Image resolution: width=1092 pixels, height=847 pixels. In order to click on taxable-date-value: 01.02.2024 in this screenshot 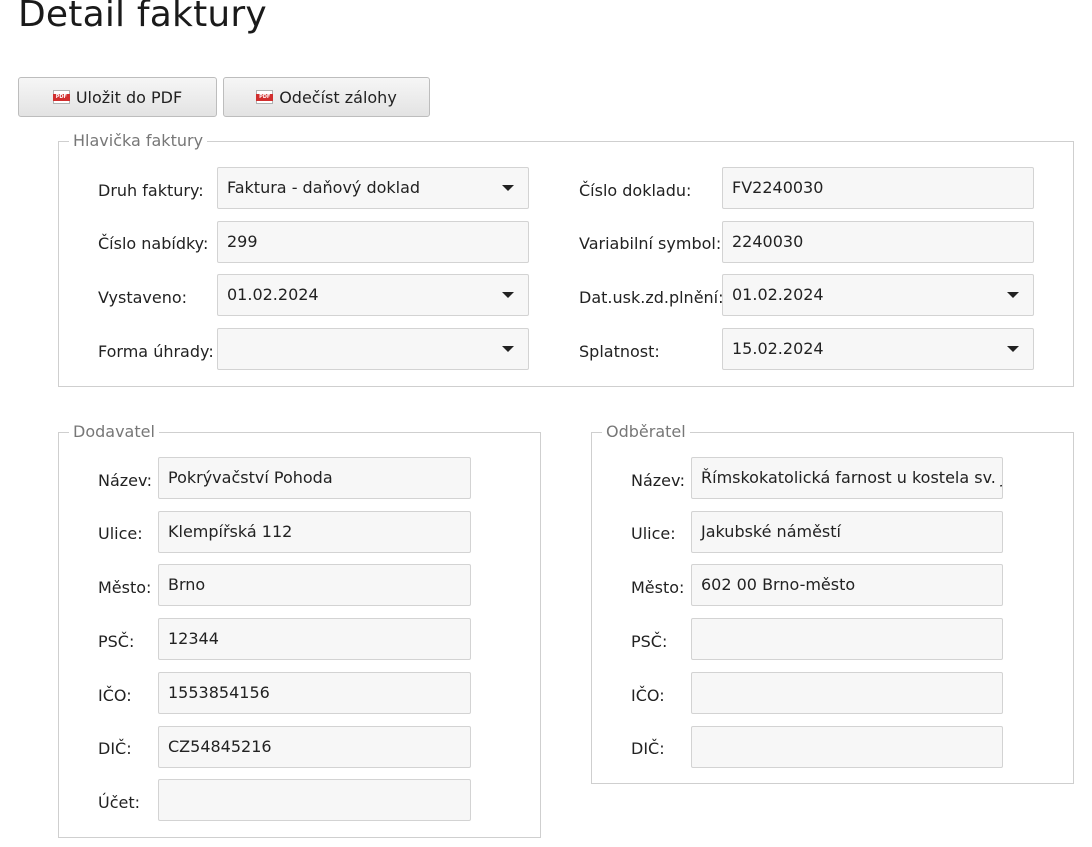, I will do `click(778, 294)`.